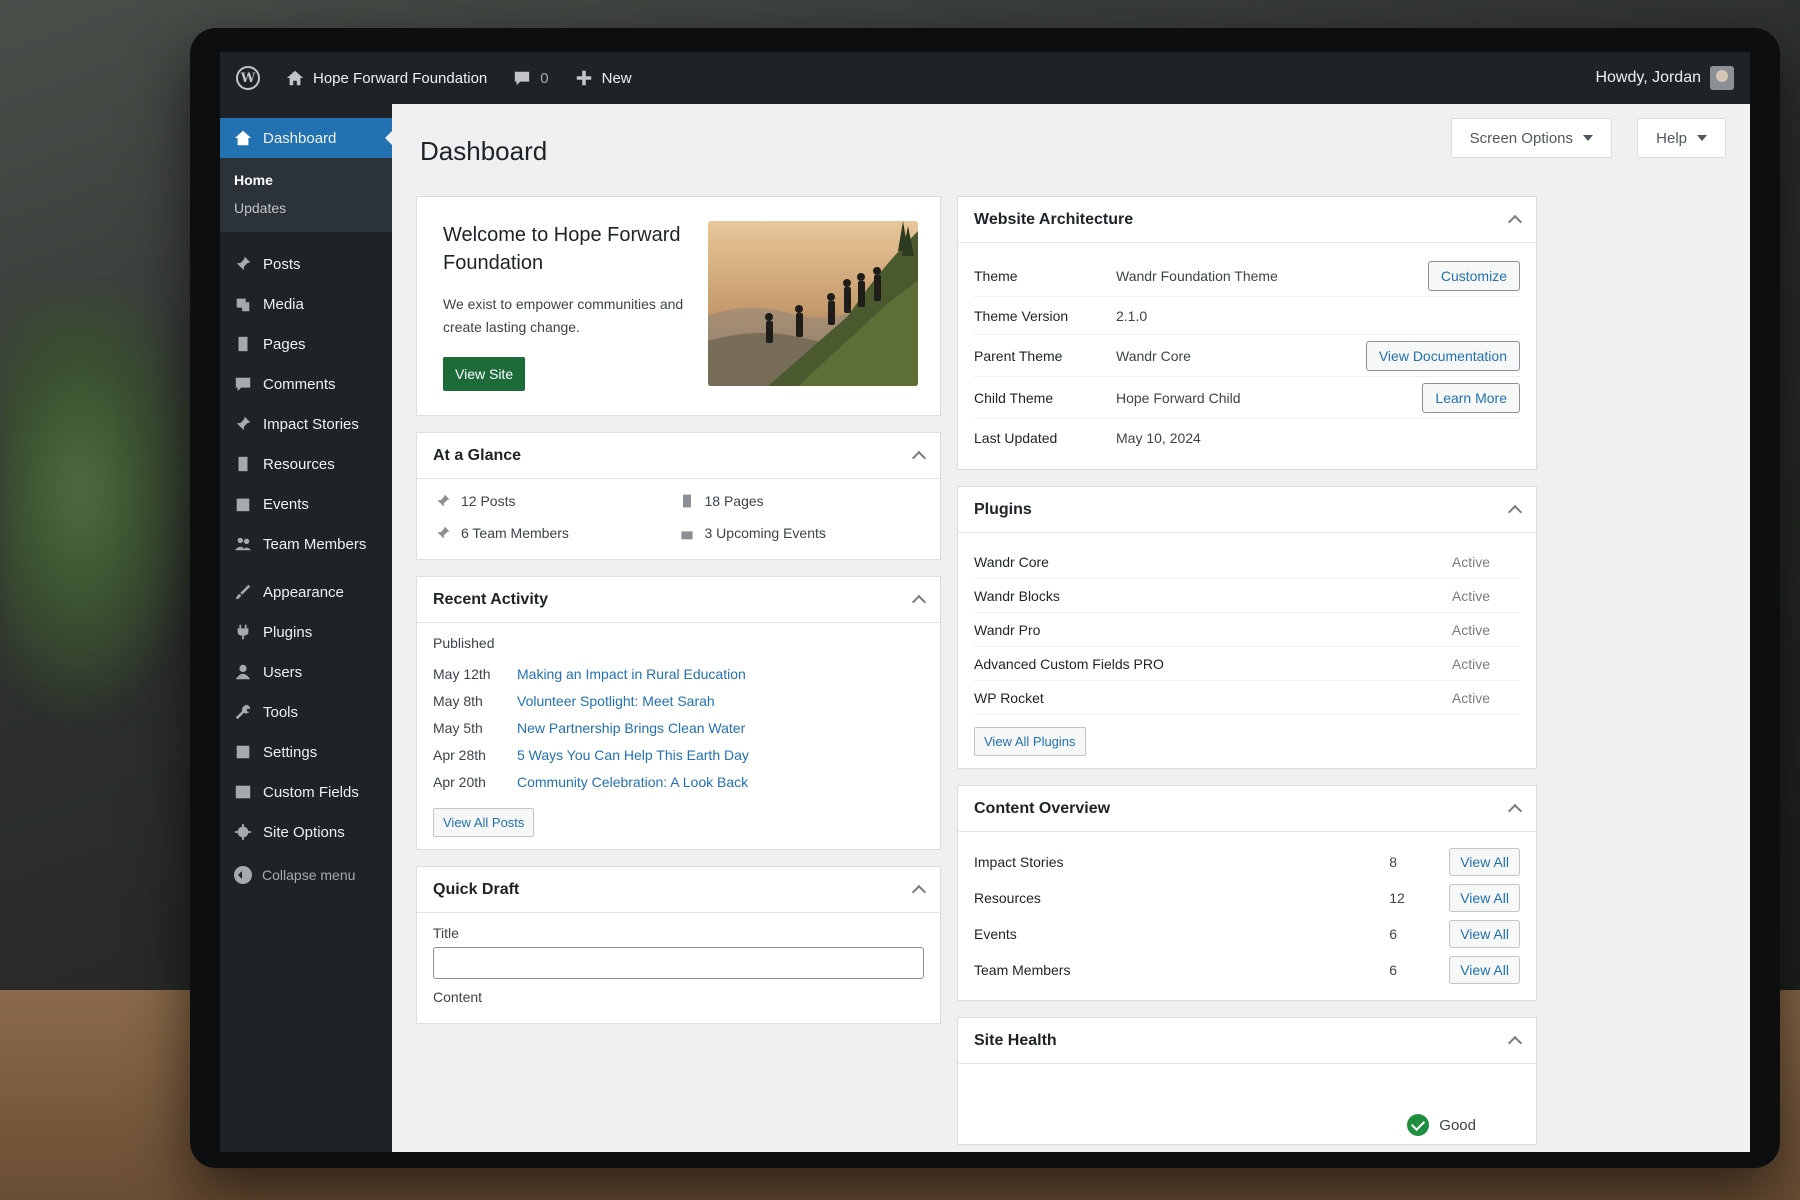  I want to click on activity-post-link: 5 Ways You Can Help This Earth Day, so click(633, 755).